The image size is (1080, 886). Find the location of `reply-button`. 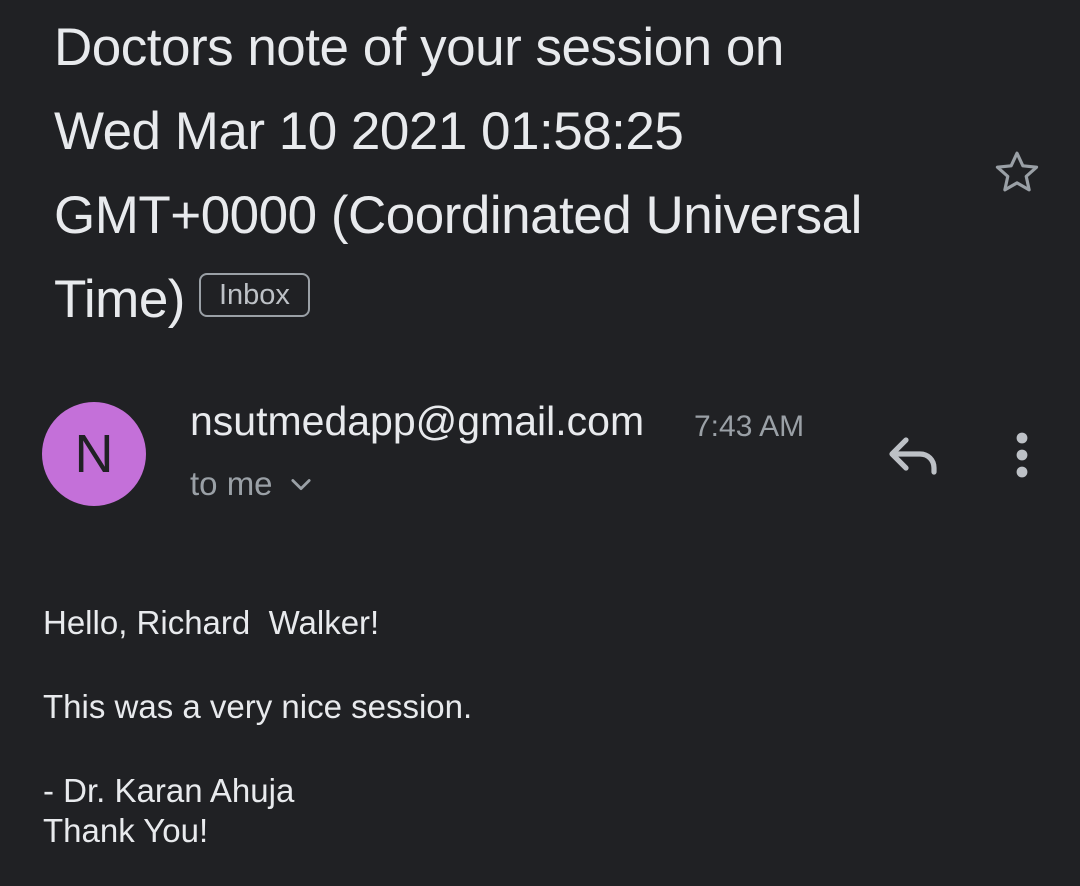

reply-button is located at coordinates (913, 455).